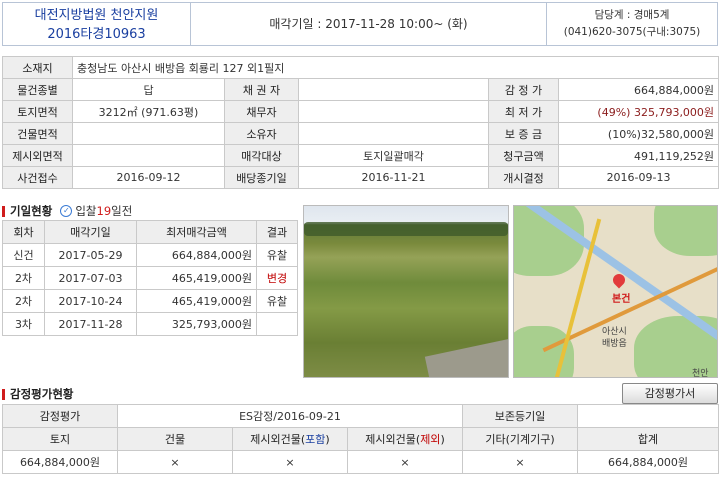 The height and width of the screenshot is (478, 720). What do you see at coordinates (60, 416) in the screenshot?
I see `appraisal-label: 감정평가` at bounding box center [60, 416].